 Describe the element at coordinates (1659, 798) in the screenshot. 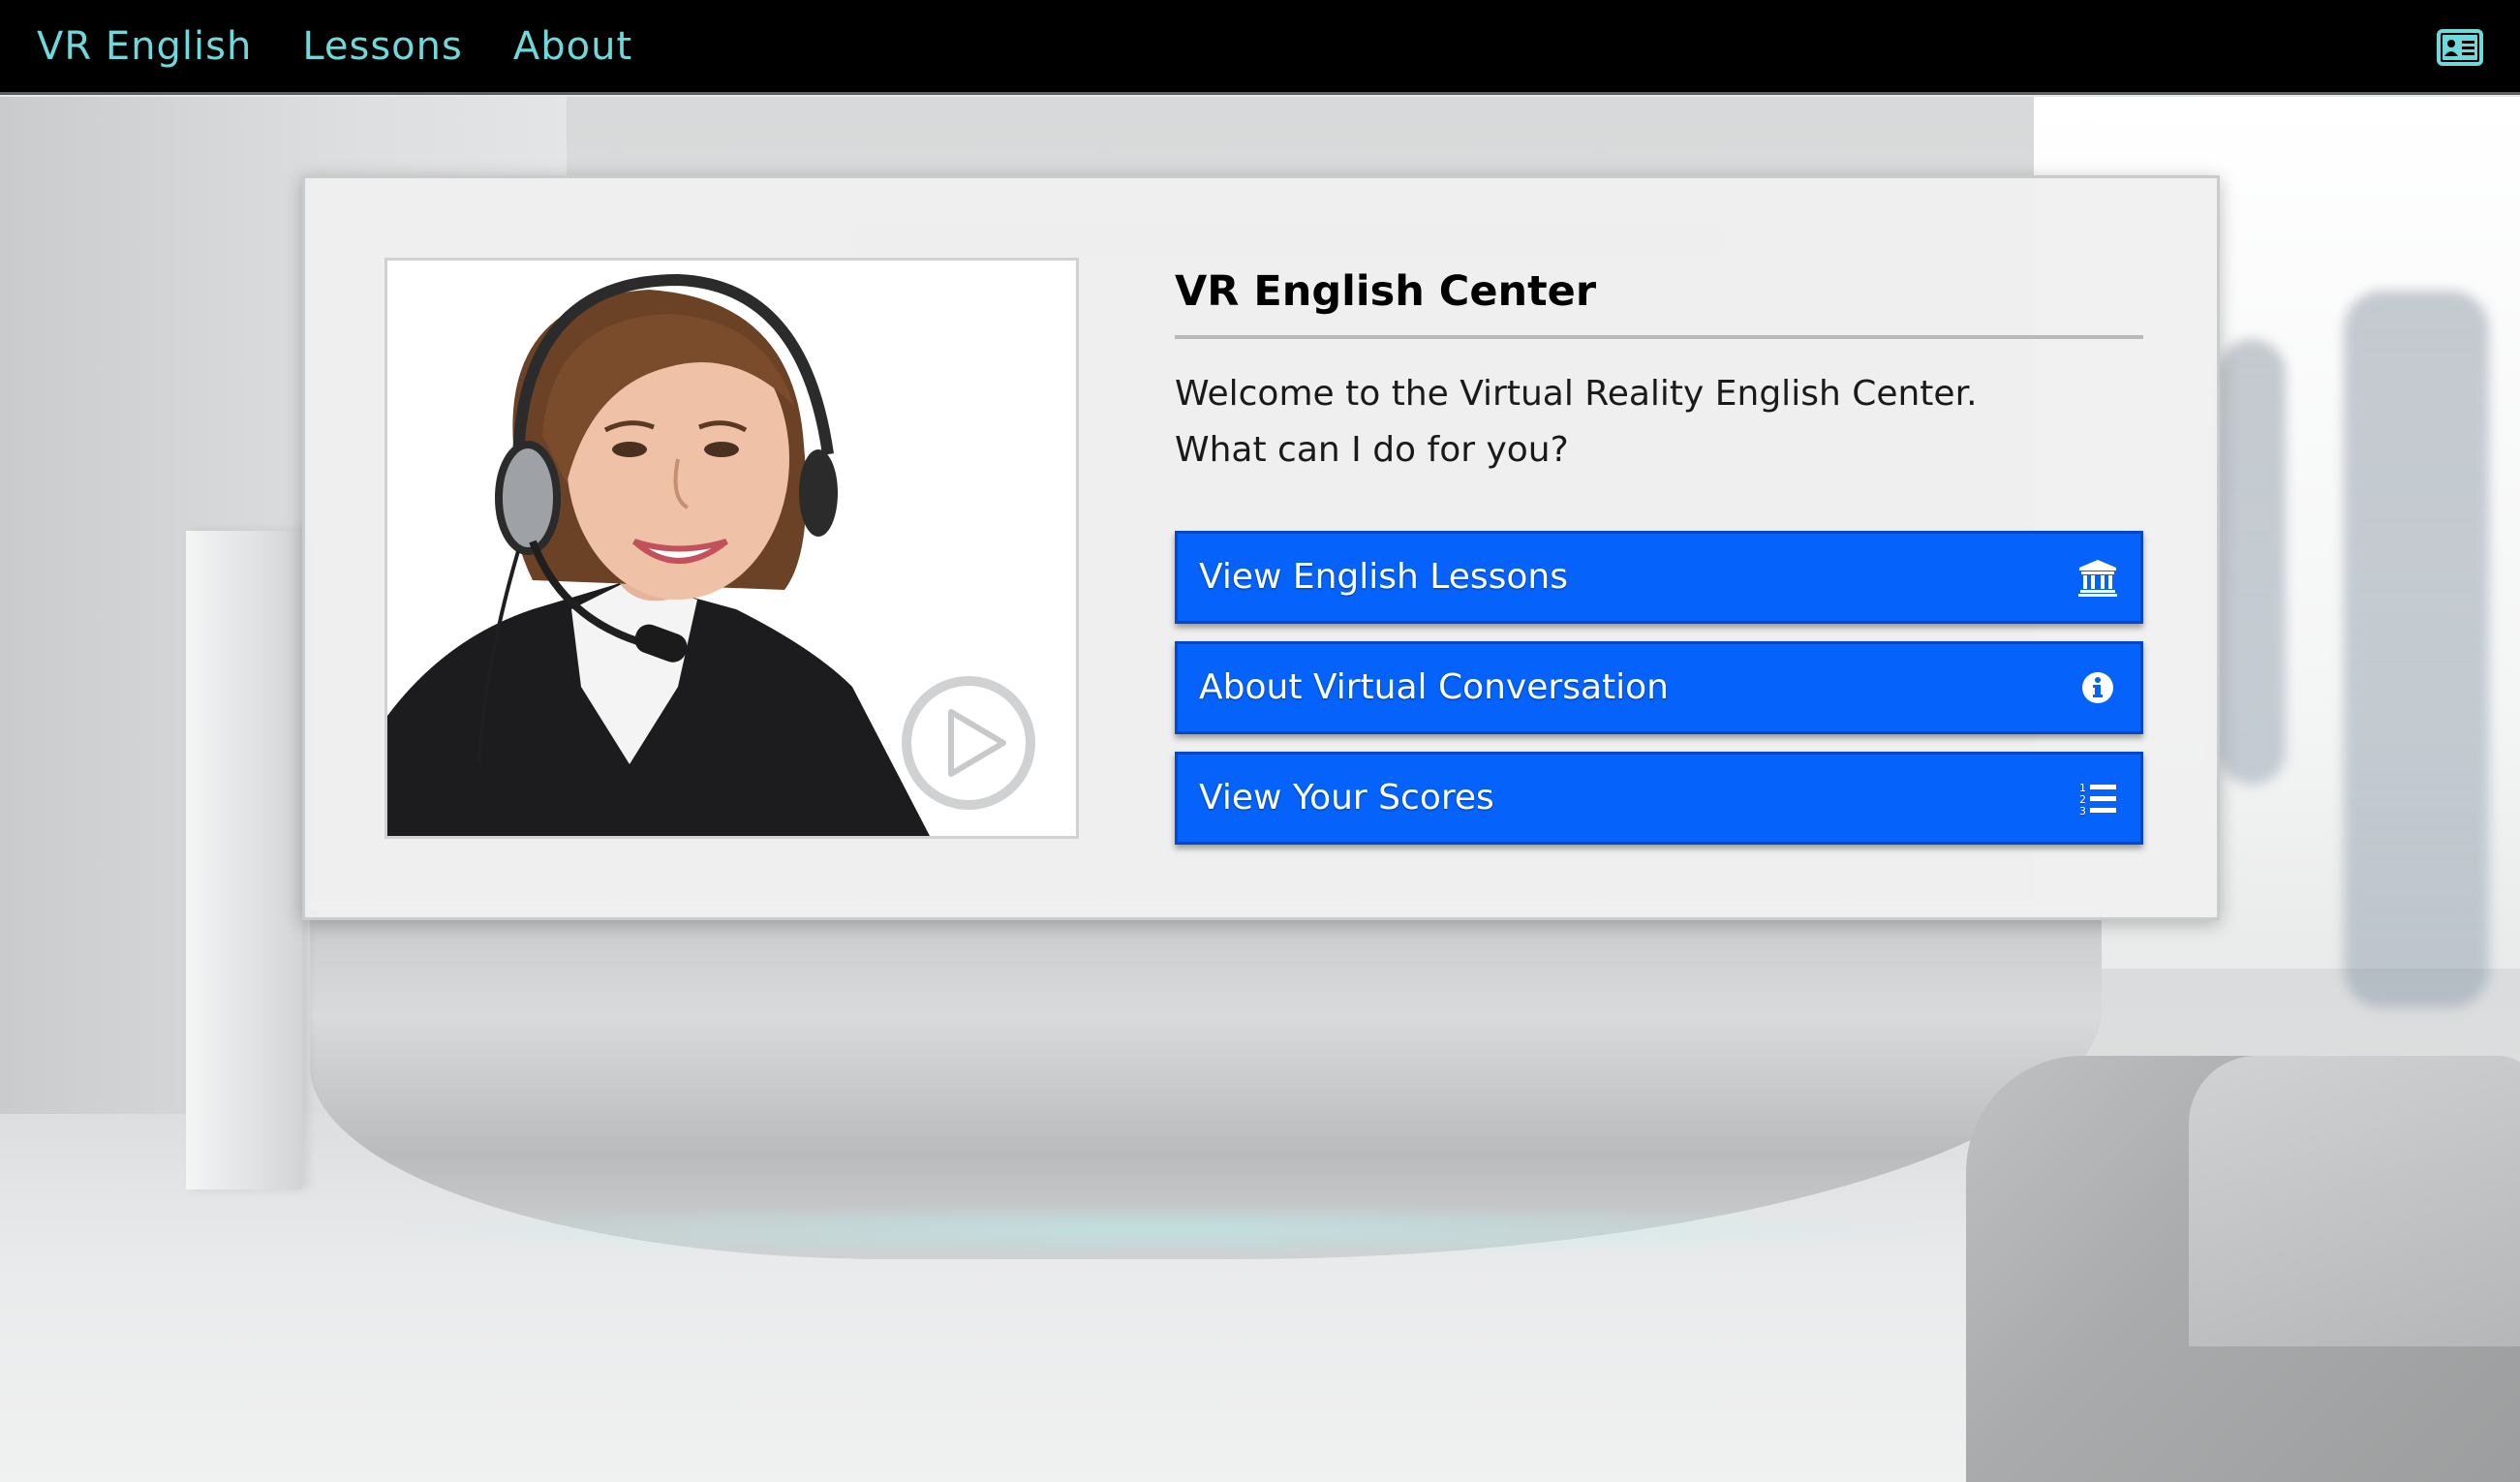

I see `view-your-scores-button: View Your Scores 1 2 3` at that location.